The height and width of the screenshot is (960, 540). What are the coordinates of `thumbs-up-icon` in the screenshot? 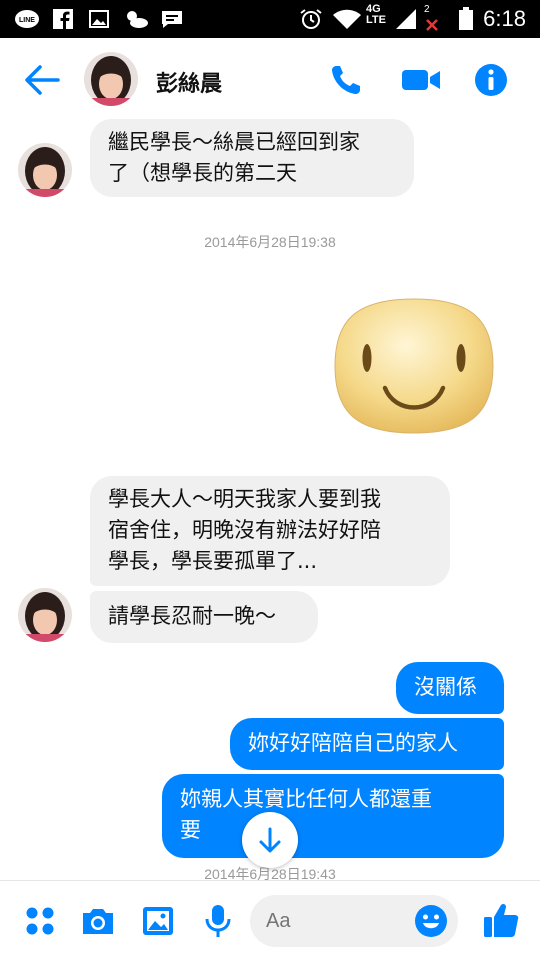 It's located at (501, 920).